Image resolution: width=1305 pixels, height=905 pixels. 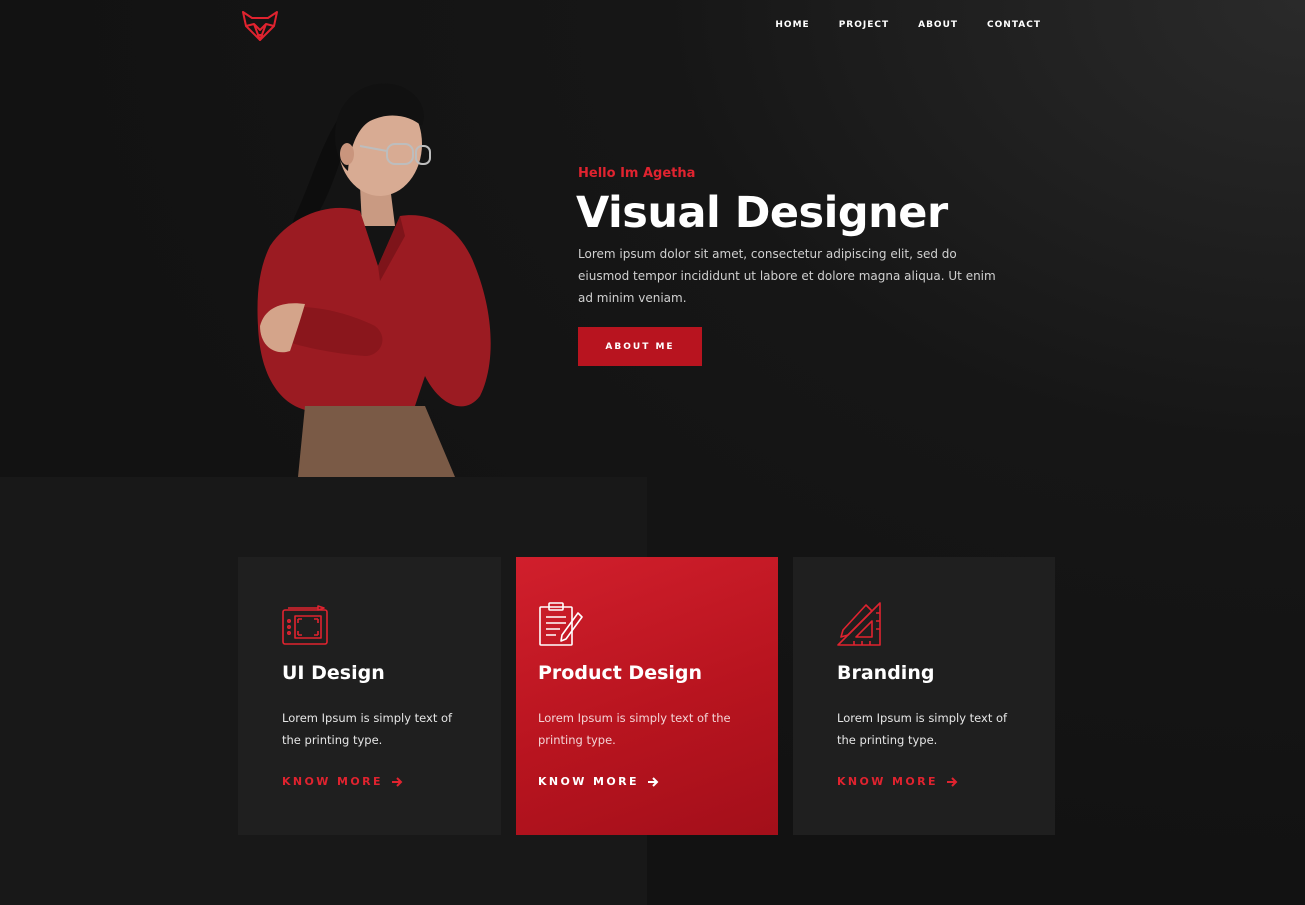 What do you see at coordinates (893, 25) in the screenshot?
I see `main-nav: HOME PROJECT ABOUT CONTACT` at bounding box center [893, 25].